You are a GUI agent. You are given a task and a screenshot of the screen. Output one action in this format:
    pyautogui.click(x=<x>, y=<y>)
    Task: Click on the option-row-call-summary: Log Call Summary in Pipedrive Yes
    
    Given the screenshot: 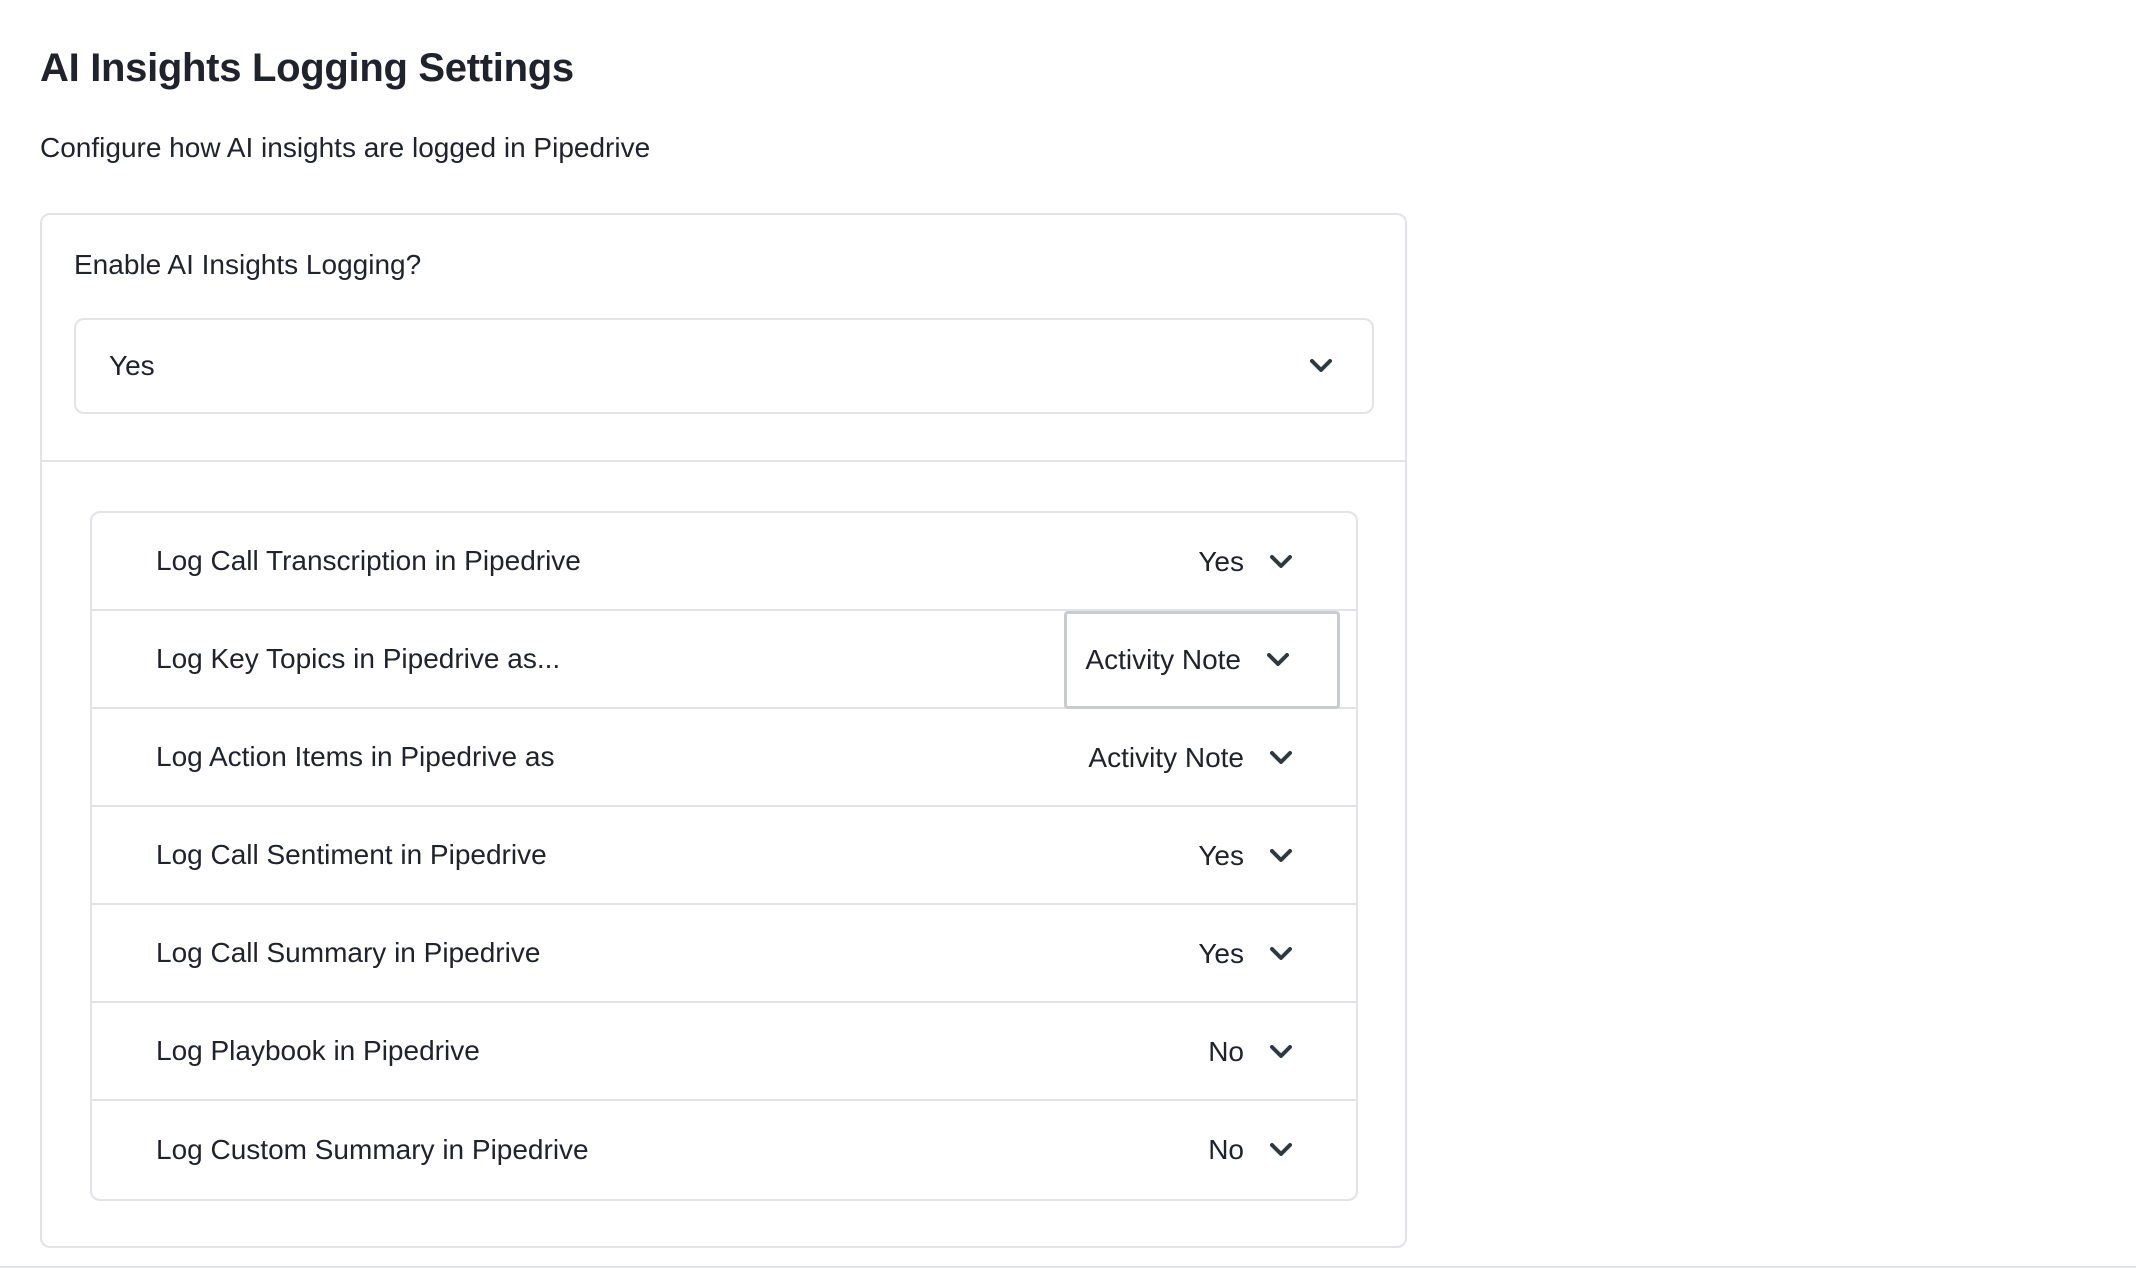 What is the action you would take?
    pyautogui.click(x=724, y=954)
    